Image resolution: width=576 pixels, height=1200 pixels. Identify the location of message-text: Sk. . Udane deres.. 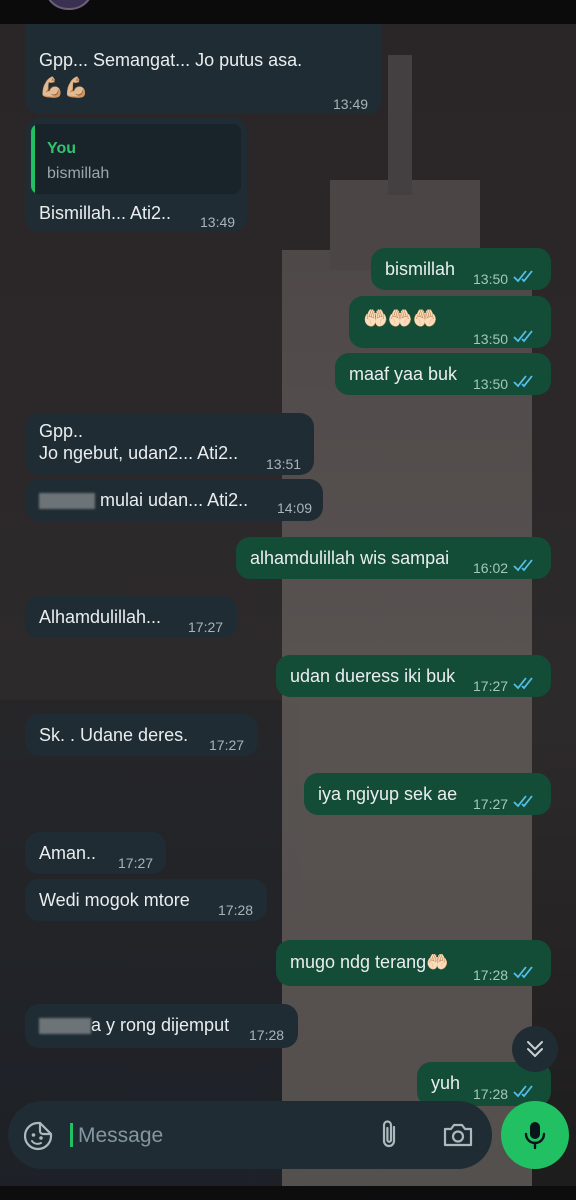
(114, 735).